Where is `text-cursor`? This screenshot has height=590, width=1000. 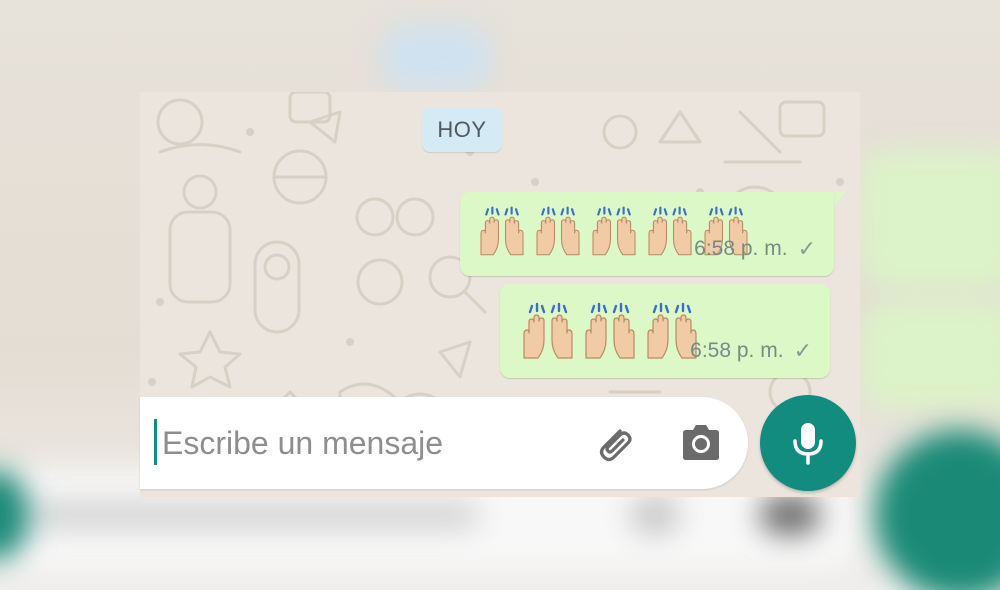 text-cursor is located at coordinates (155, 442).